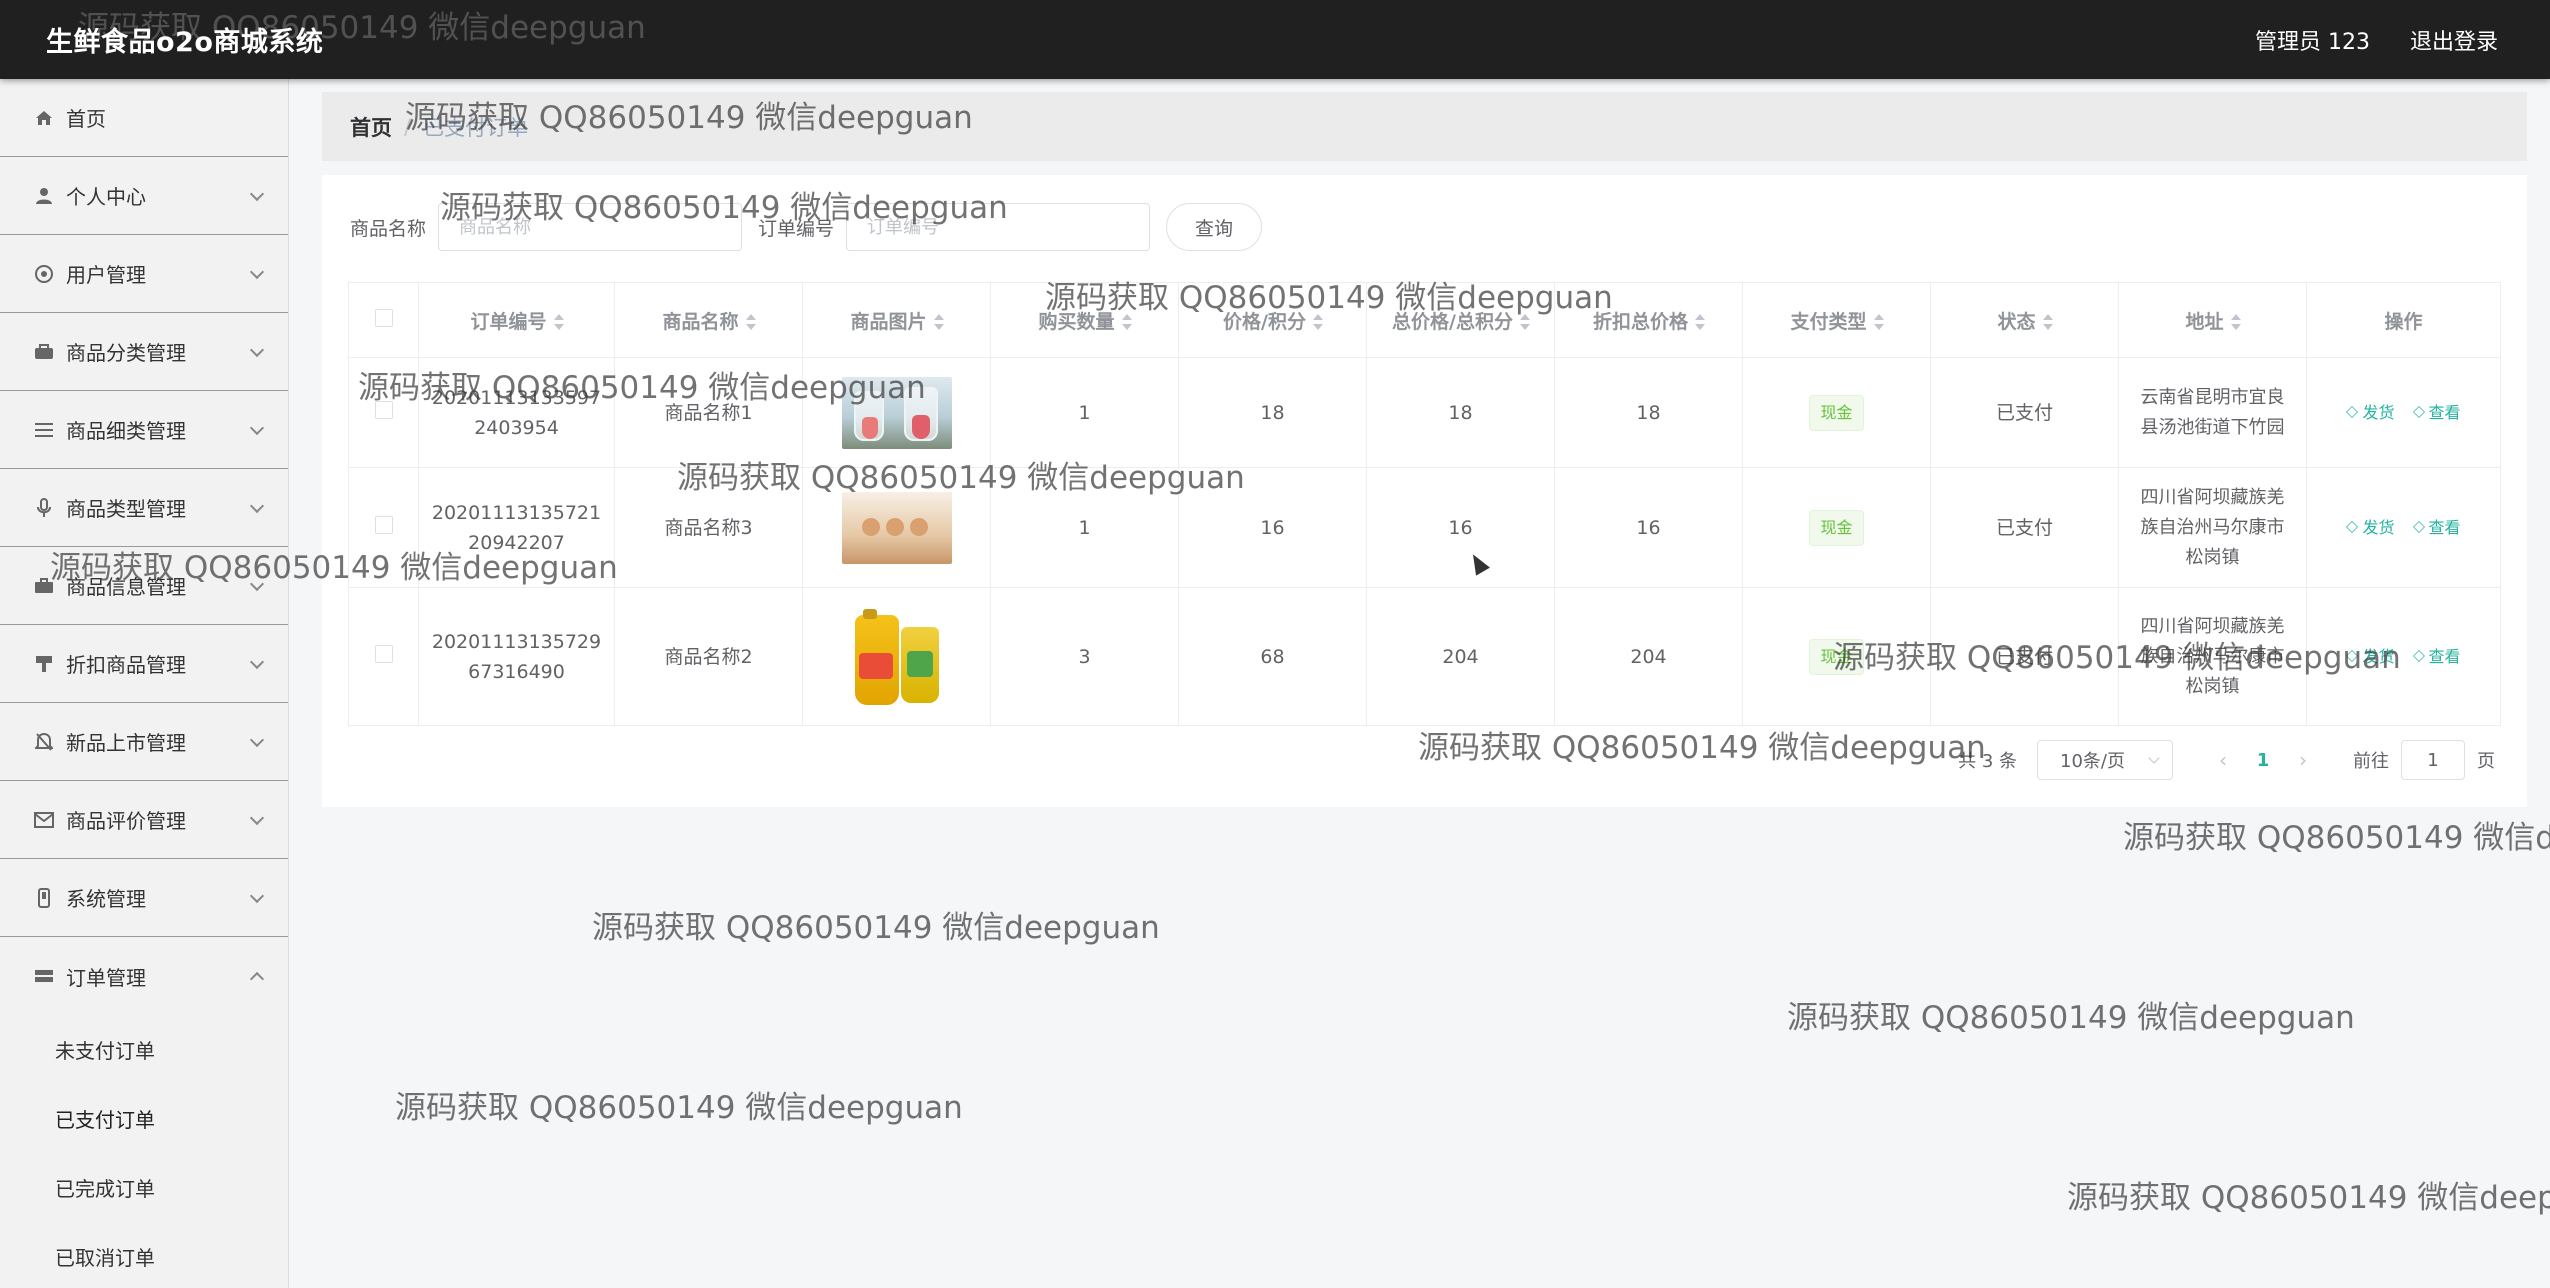 The width and height of the screenshot is (2550, 1288). I want to click on submenu-item-completed-orders: 已完成订单, so click(144, 1187).